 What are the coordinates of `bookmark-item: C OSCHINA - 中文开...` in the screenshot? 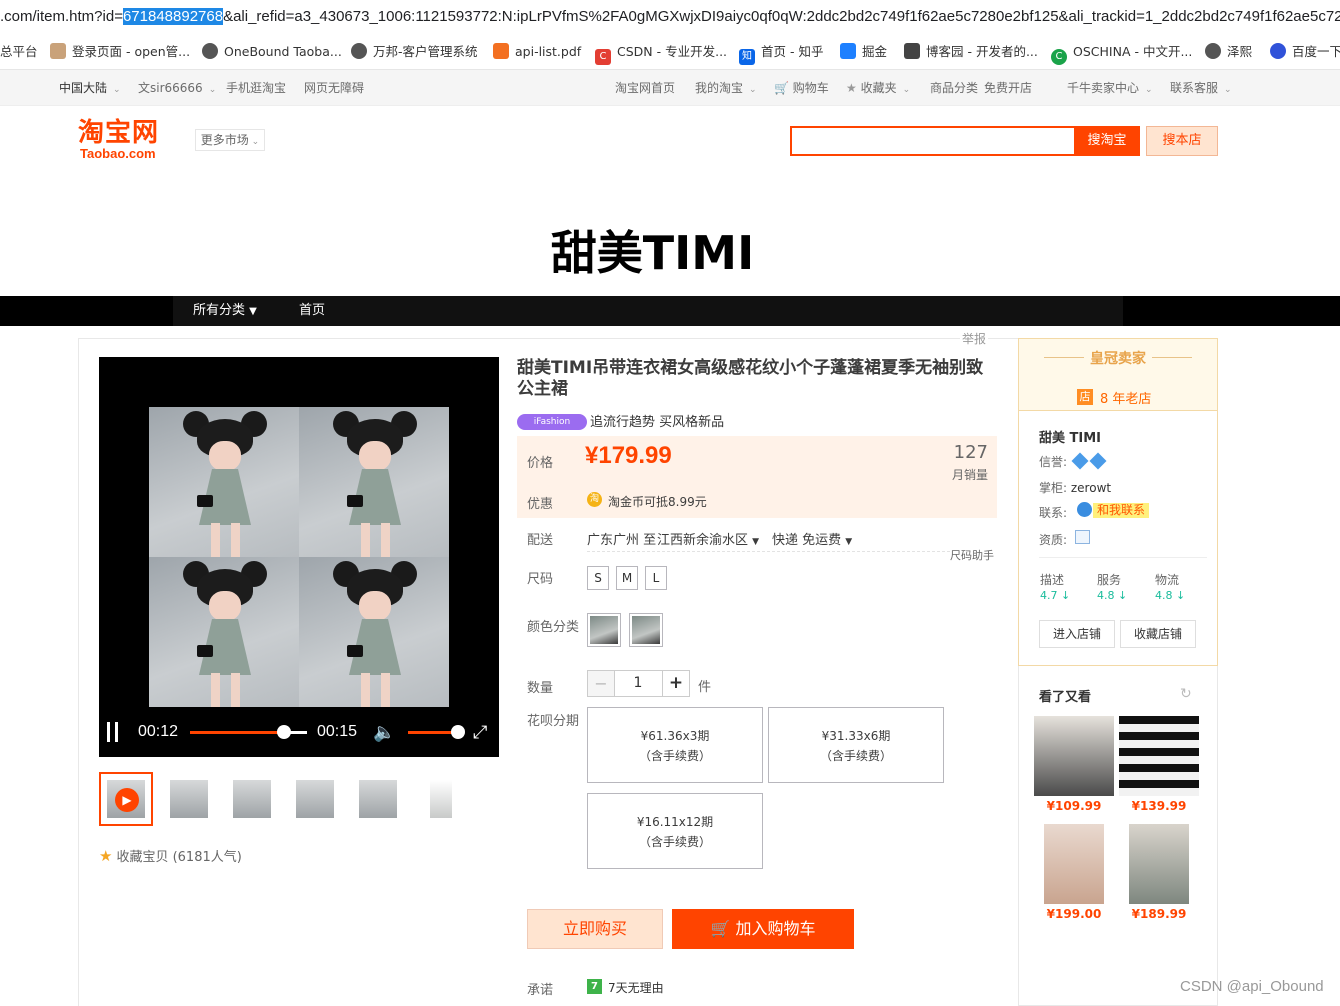 It's located at (1121, 51).